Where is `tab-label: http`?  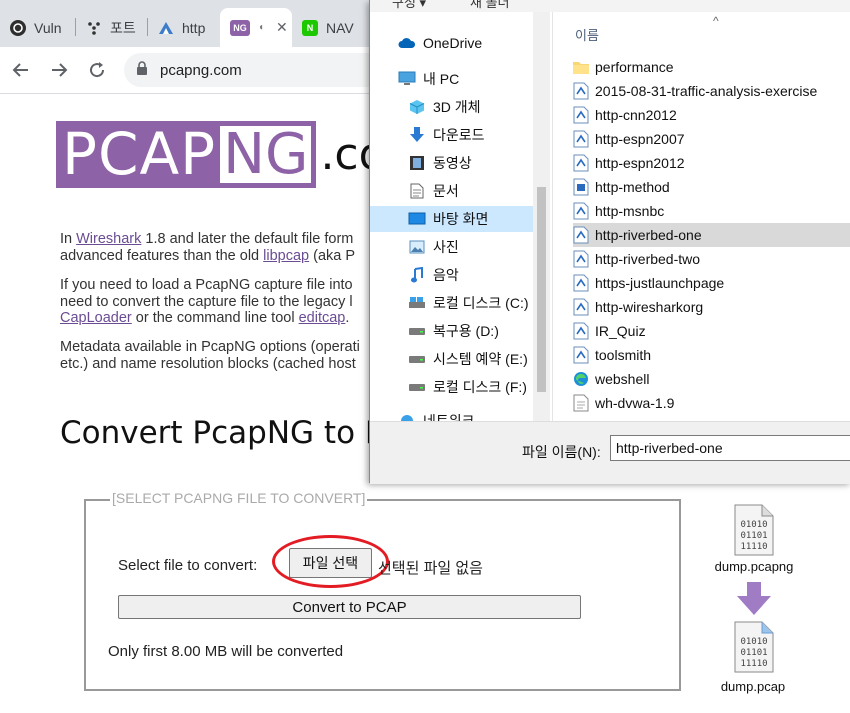 tab-label: http is located at coordinates (194, 27).